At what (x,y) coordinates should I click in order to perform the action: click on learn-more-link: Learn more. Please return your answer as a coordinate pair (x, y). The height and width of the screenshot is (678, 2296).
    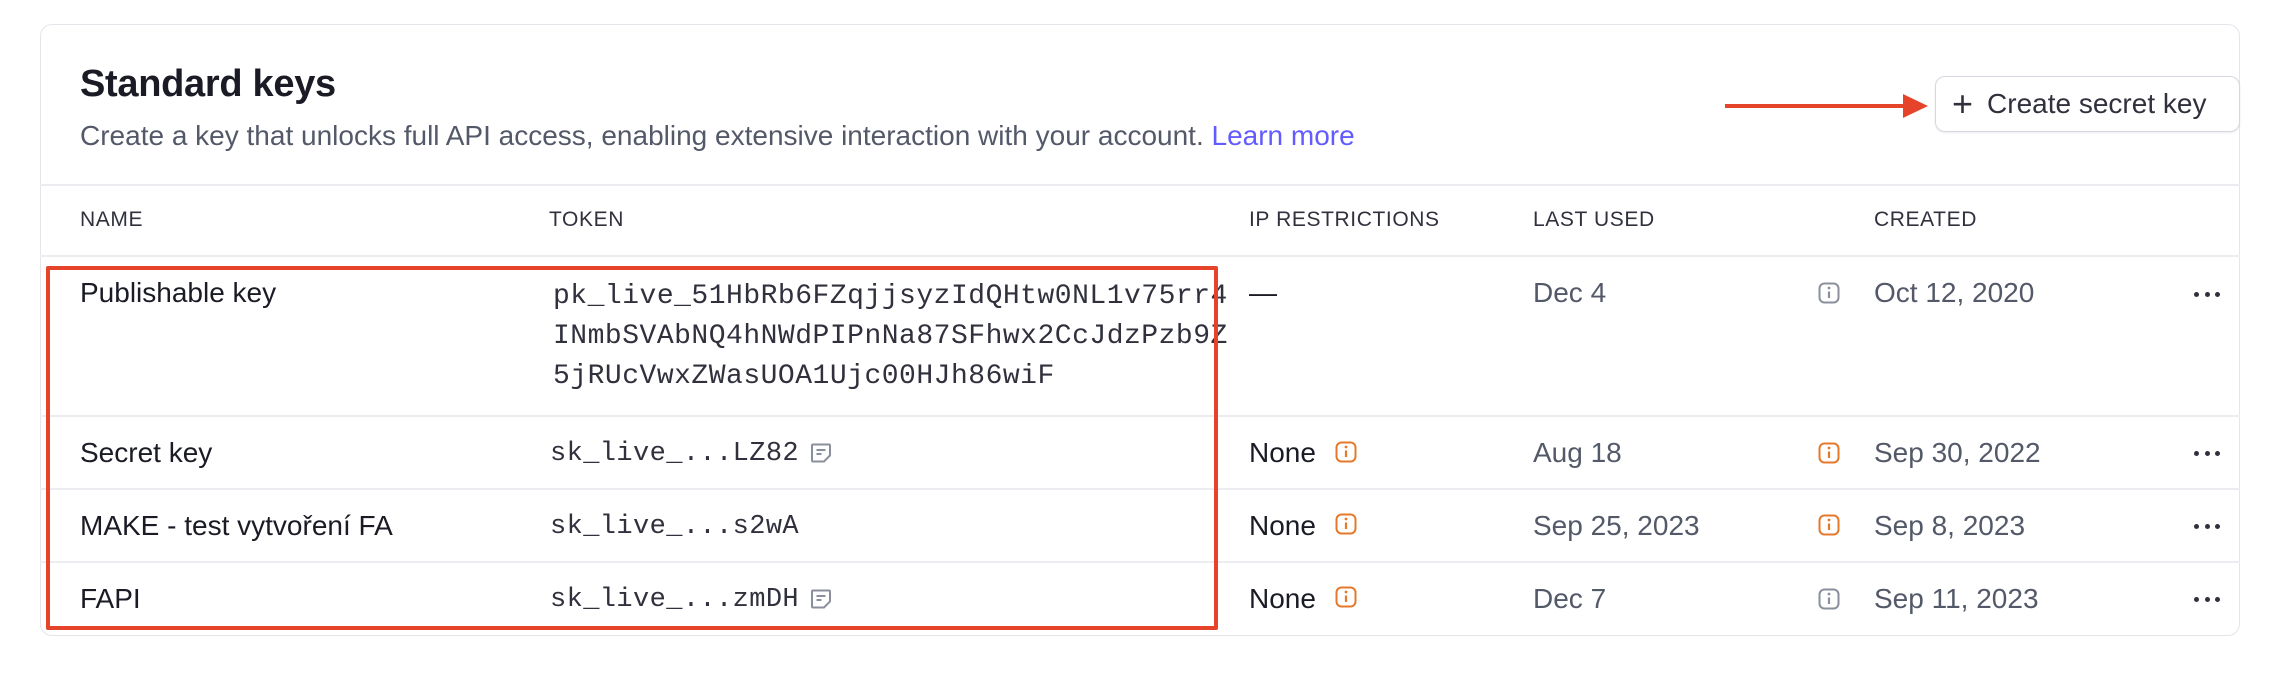
    Looking at the image, I should click on (1283, 135).